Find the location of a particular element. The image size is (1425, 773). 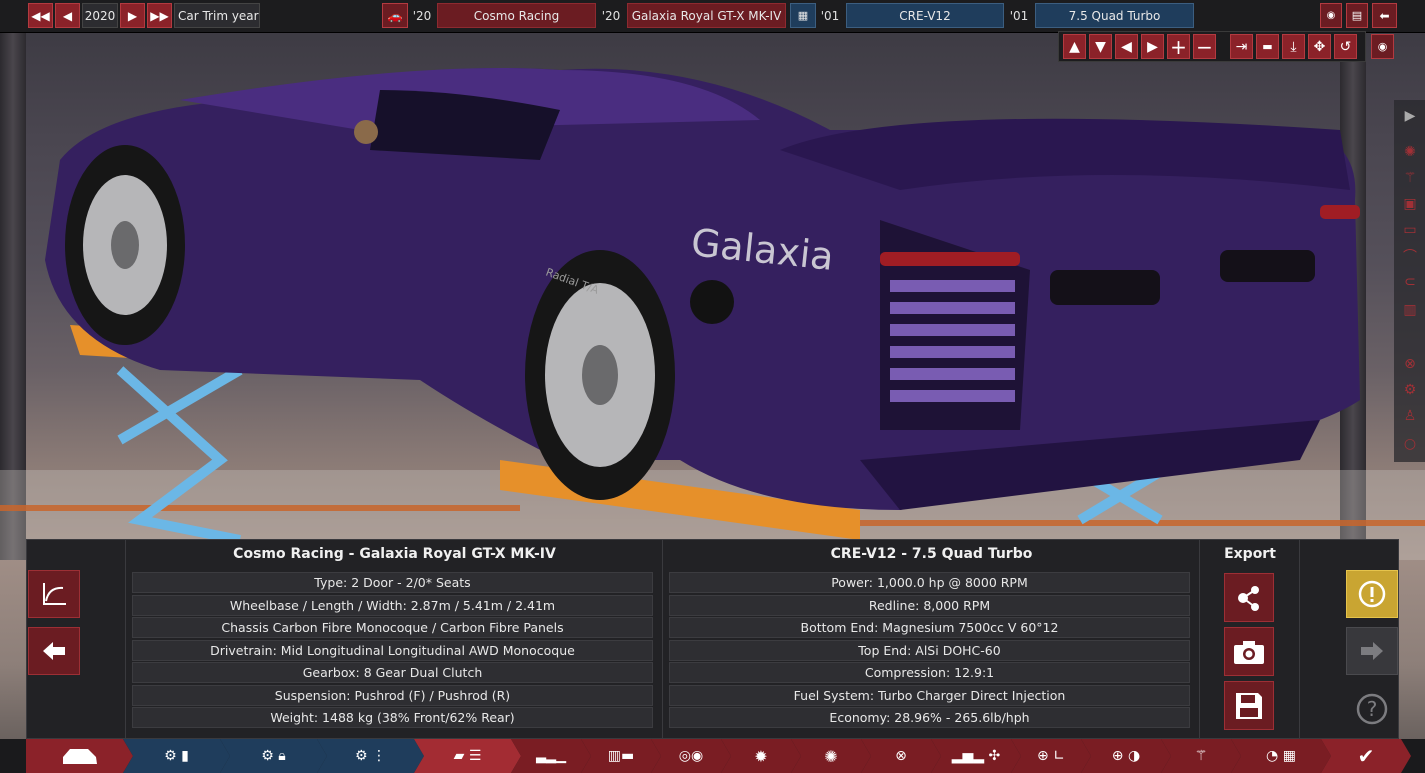

body-icon: ▭ is located at coordinates (1410, 230).